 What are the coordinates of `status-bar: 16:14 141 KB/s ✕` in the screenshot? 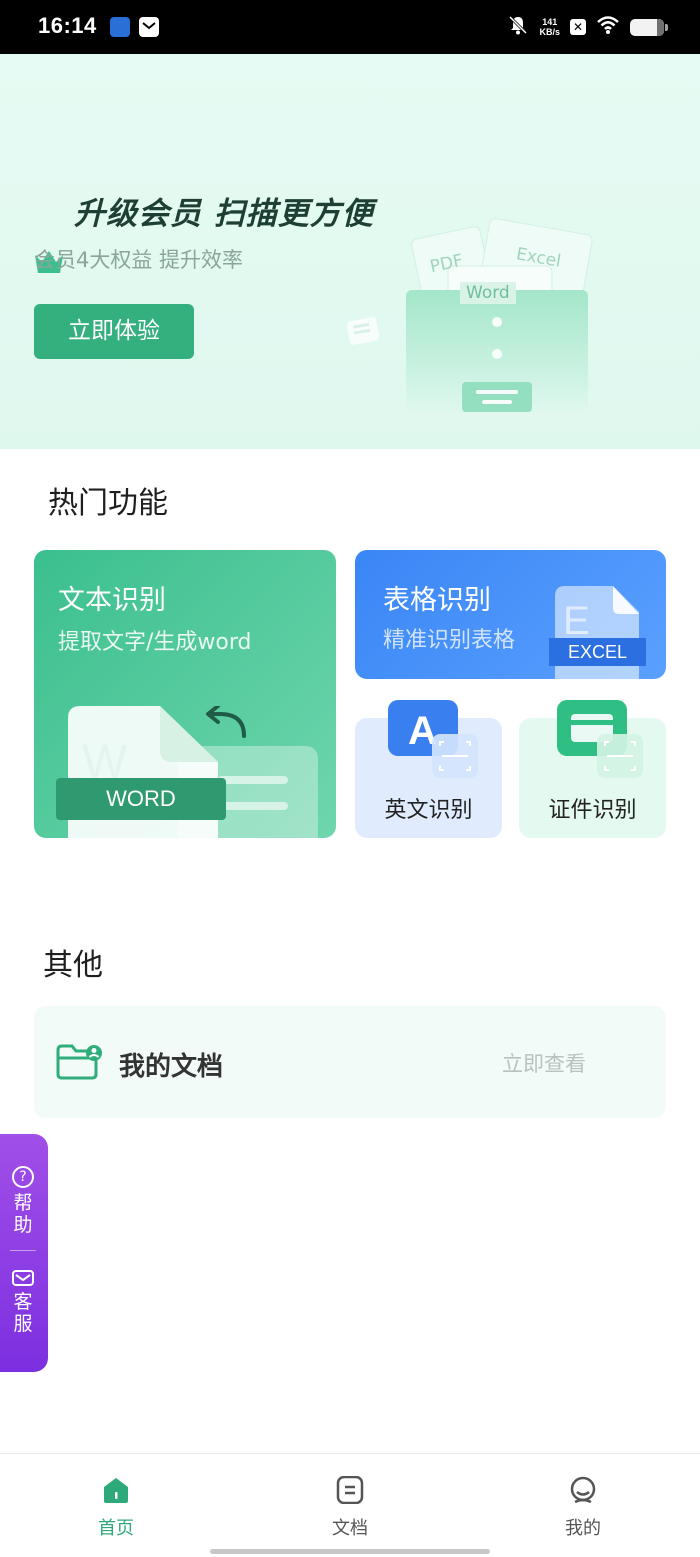 It's located at (350, 27).